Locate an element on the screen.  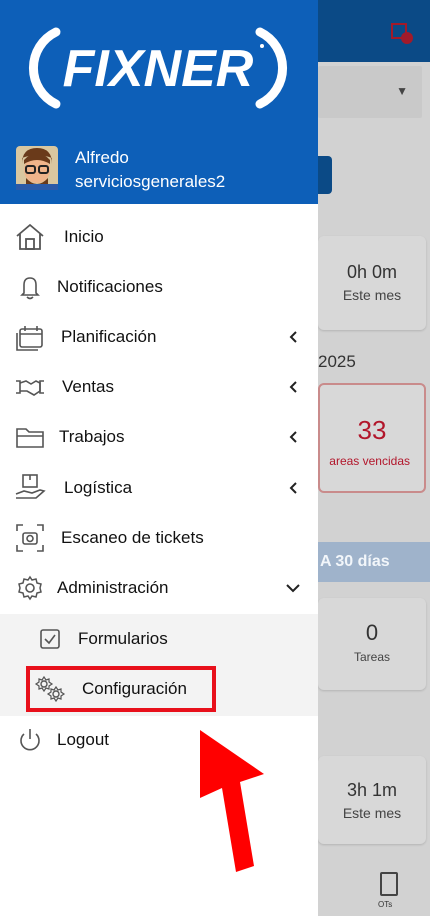
overdue-label: areas vencidas is located at coordinates (369, 461).